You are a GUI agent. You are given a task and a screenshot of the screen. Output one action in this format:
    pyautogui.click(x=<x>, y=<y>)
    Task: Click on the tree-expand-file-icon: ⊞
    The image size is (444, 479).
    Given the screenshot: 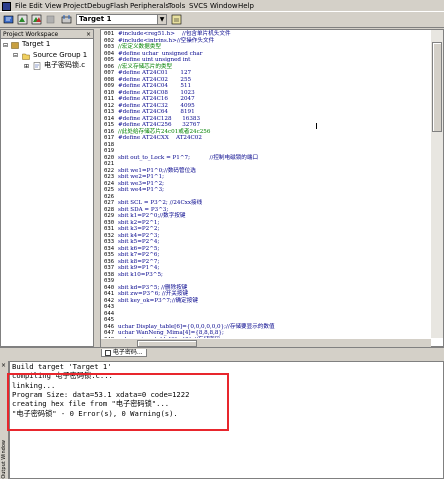 What is the action you would take?
    pyautogui.click(x=26, y=66)
    